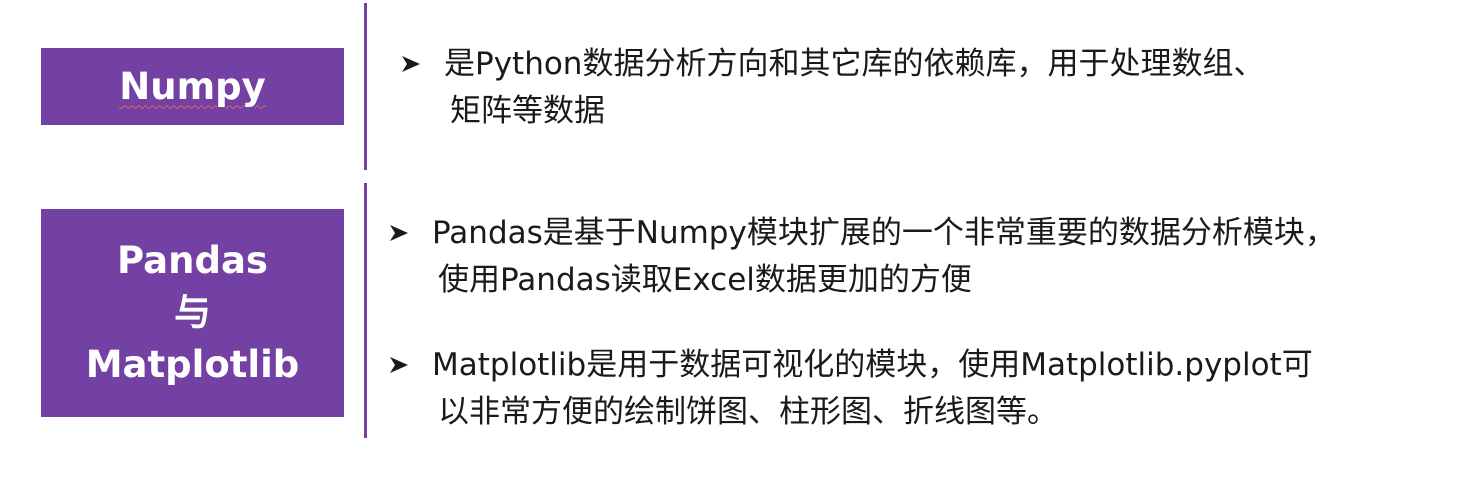  I want to click on numpy-label-box: Numpy, so click(192, 86).